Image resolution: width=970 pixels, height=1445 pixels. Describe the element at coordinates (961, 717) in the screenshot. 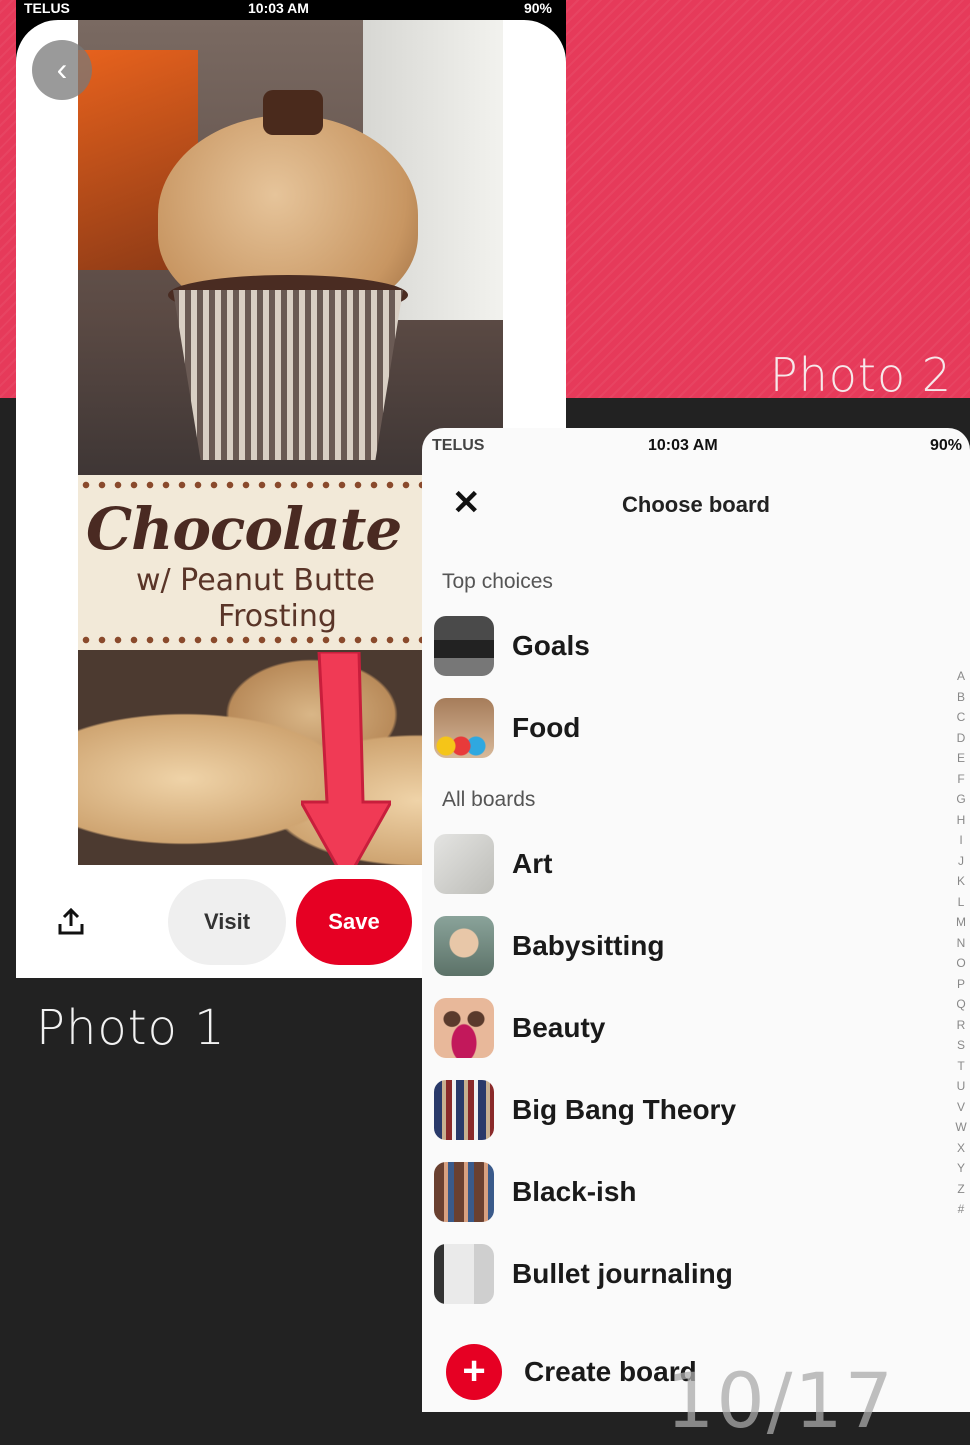

I see `alphabet-index-letter: C` at that location.